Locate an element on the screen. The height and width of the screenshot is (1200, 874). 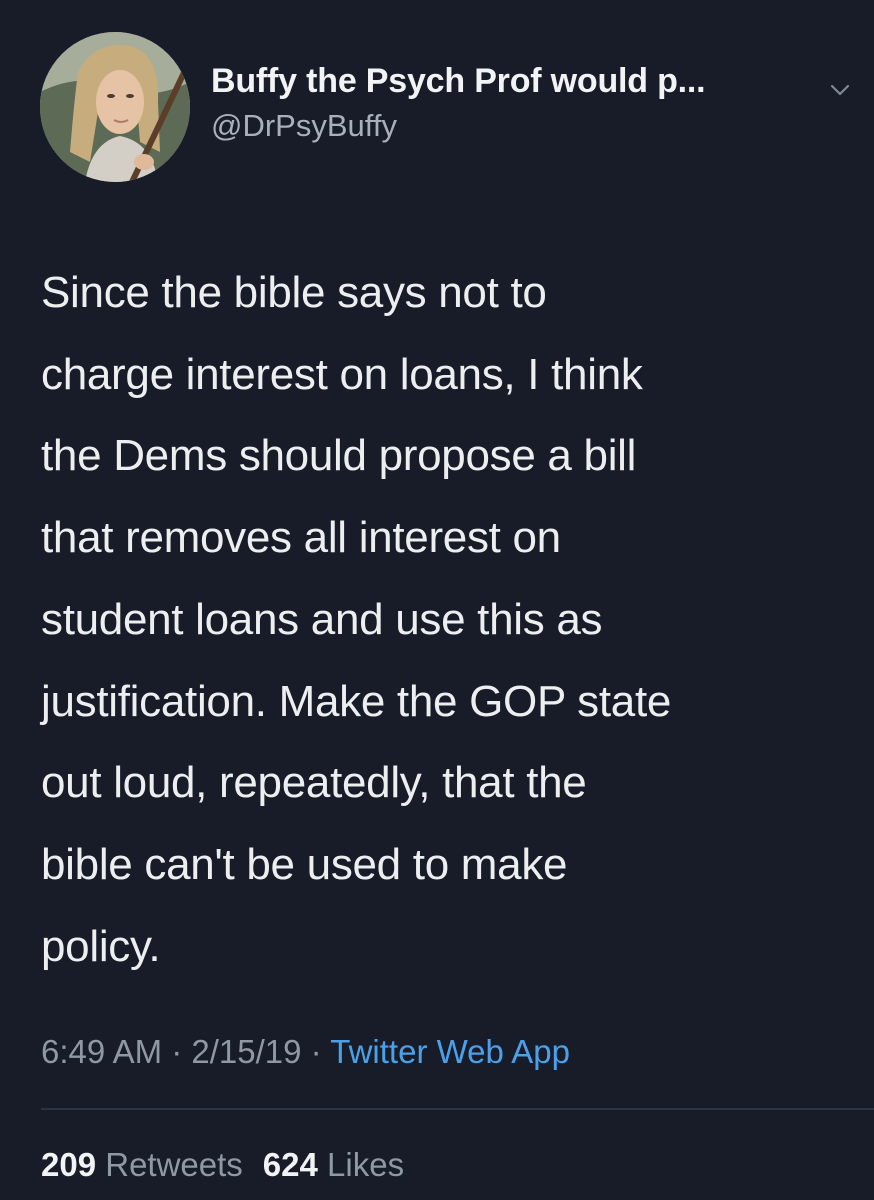
tweet-text-line: Since the bible says not to is located at coordinates (294, 292).